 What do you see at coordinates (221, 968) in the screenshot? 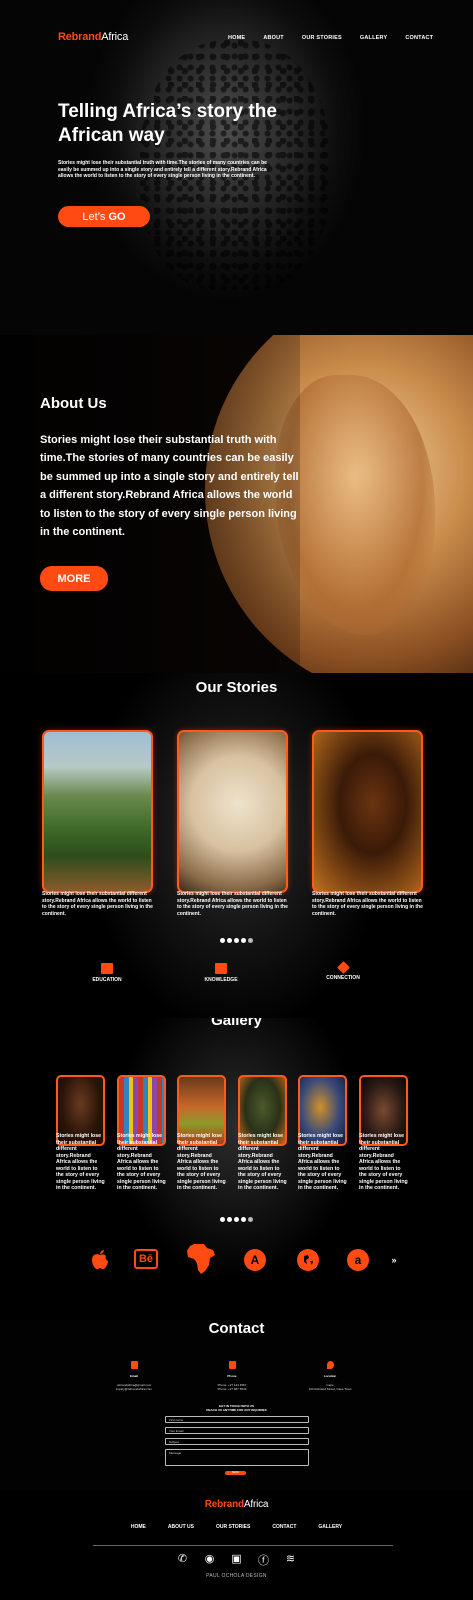
I see `knowledge-icon` at bounding box center [221, 968].